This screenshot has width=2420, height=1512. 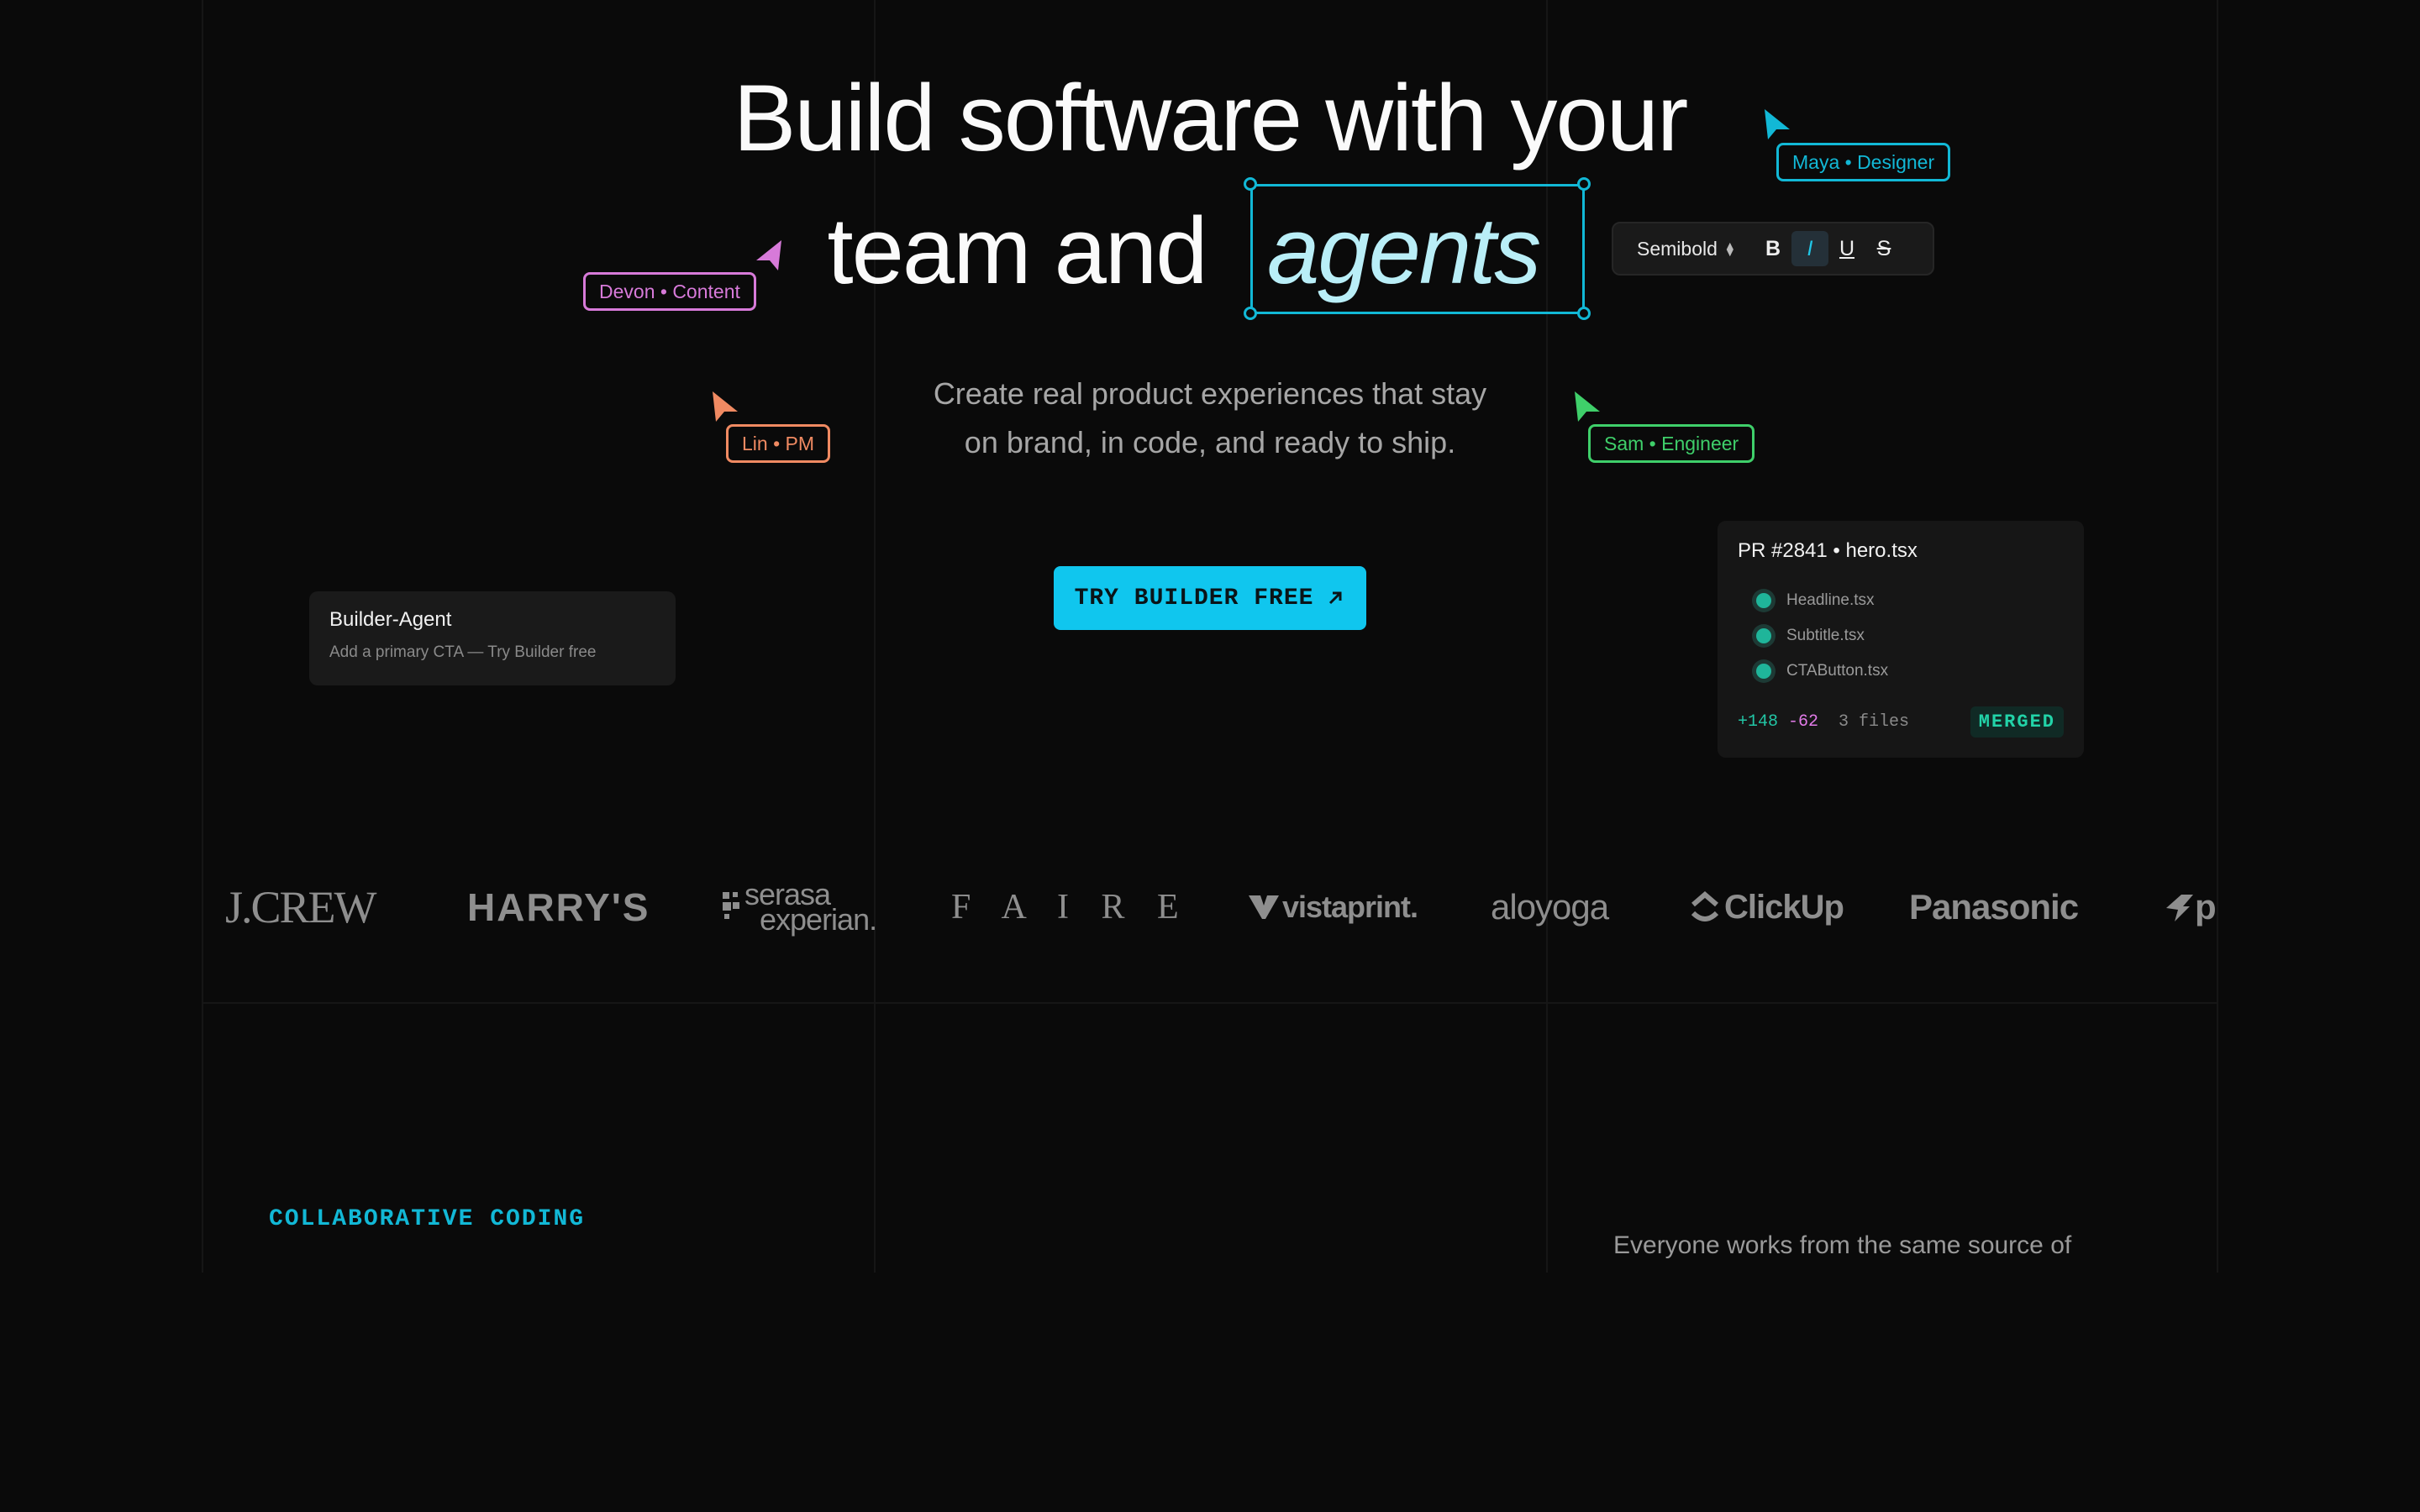 I want to click on pr-additions: +148, so click(x=1758, y=722).